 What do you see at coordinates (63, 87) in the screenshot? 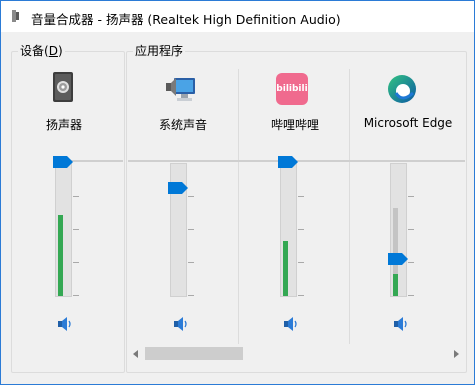
I see `speaker-device-icon` at bounding box center [63, 87].